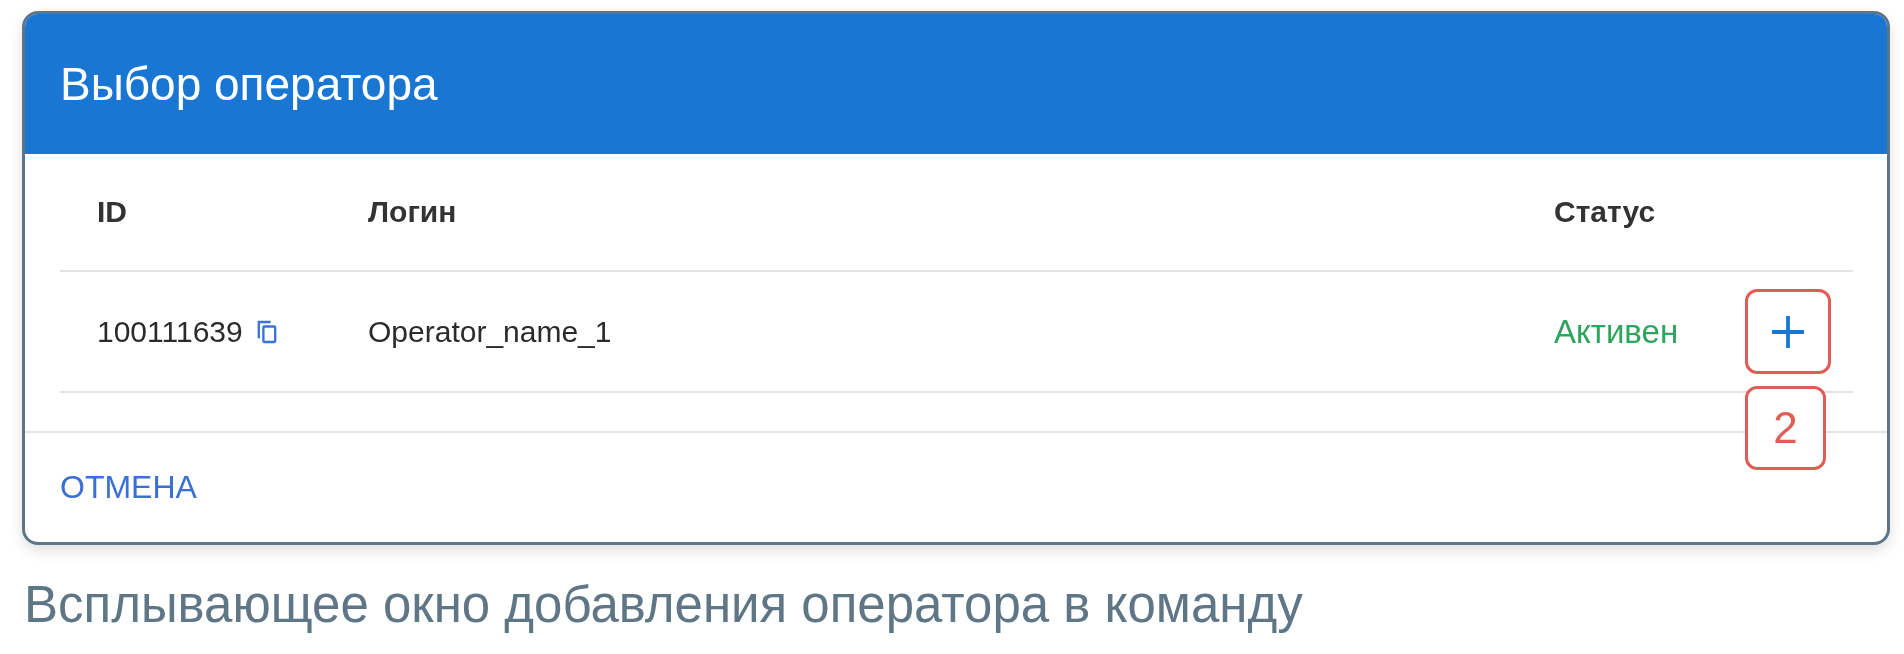 Image resolution: width=1904 pixels, height=654 pixels. Describe the element at coordinates (266, 331) in the screenshot. I see `copy-icon` at that location.